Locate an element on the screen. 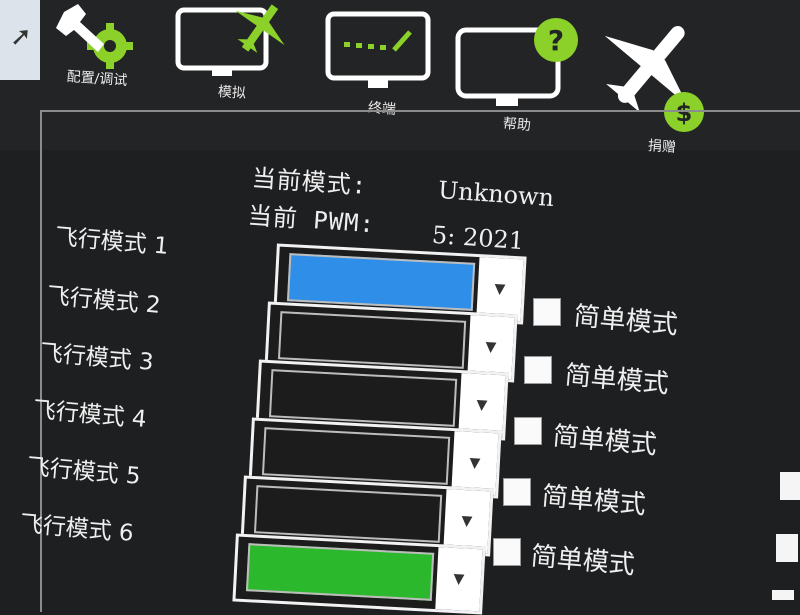 Image resolution: width=800 pixels, height=615 pixels. toolbar-config-tuning: 配置/调试 is located at coordinates (97, 50).